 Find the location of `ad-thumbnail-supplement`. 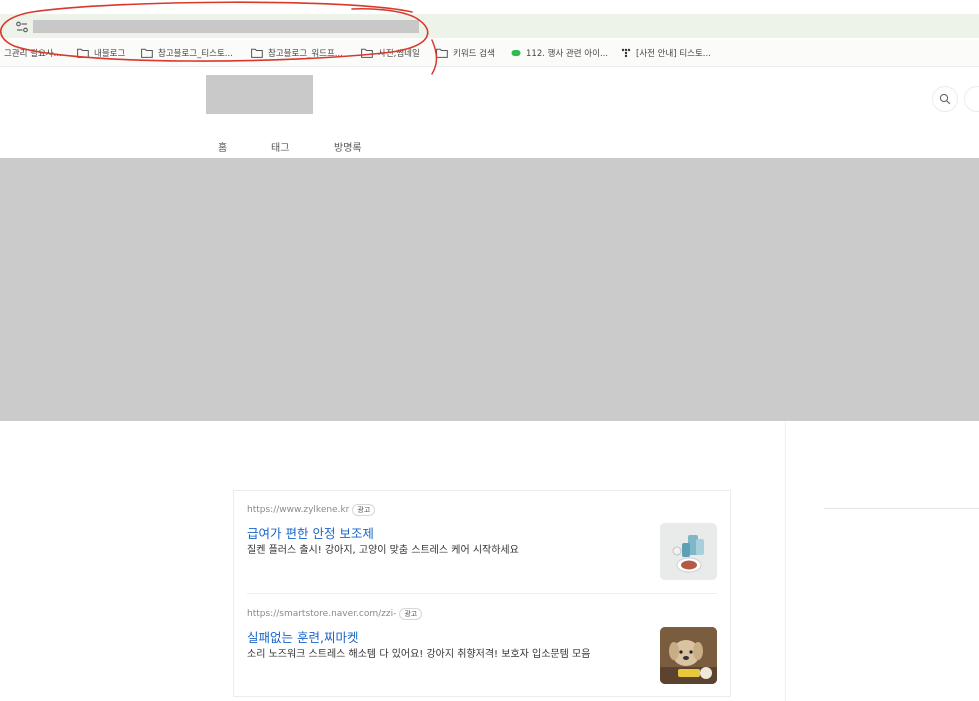

ad-thumbnail-supplement is located at coordinates (688, 551).